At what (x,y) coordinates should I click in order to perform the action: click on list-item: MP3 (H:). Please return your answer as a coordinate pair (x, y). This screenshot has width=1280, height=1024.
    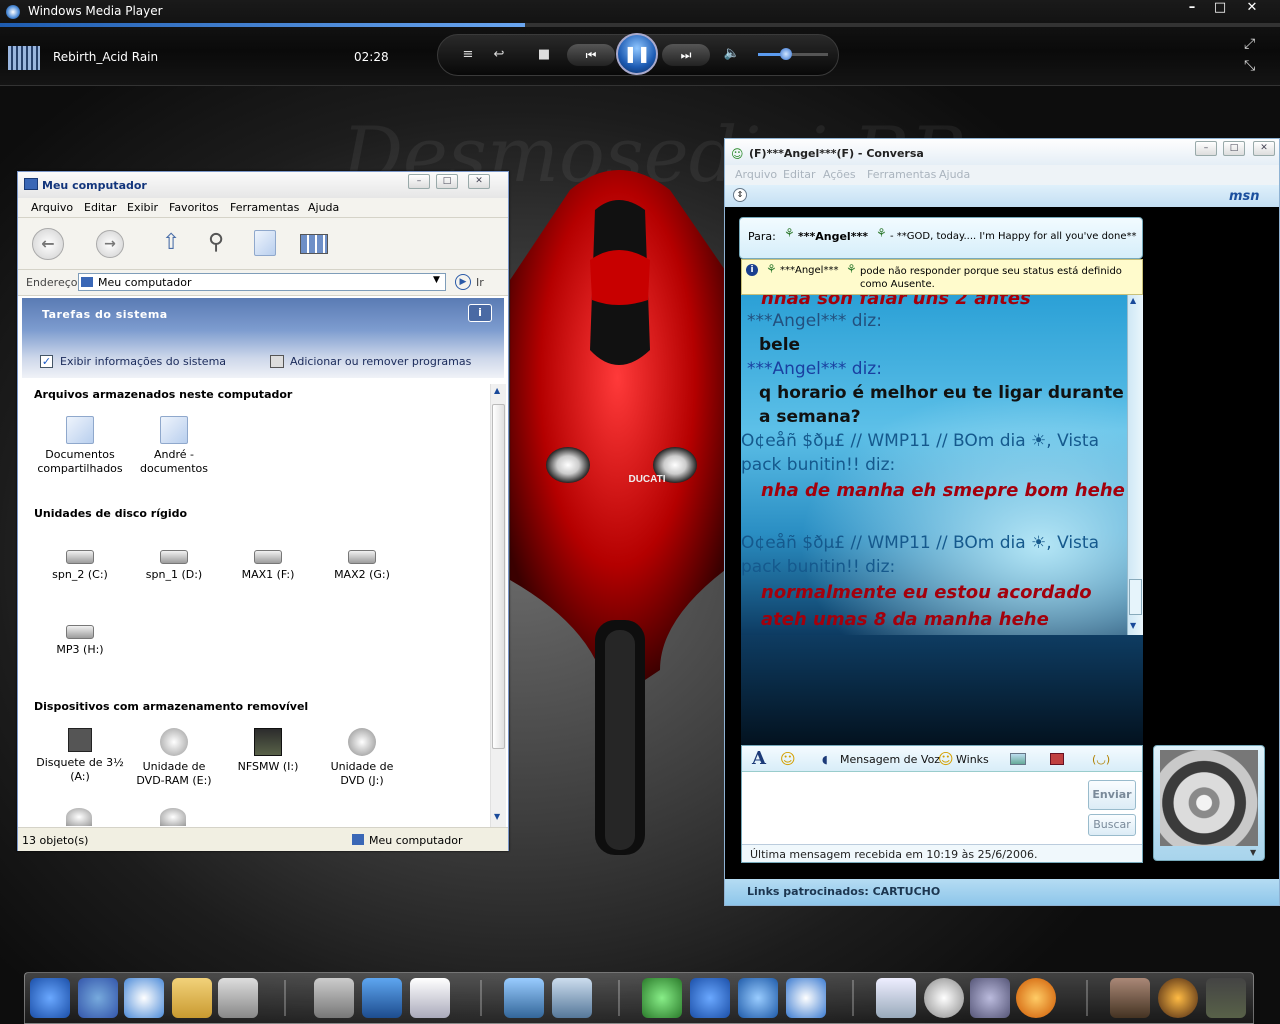
    Looking at the image, I should click on (80, 636).